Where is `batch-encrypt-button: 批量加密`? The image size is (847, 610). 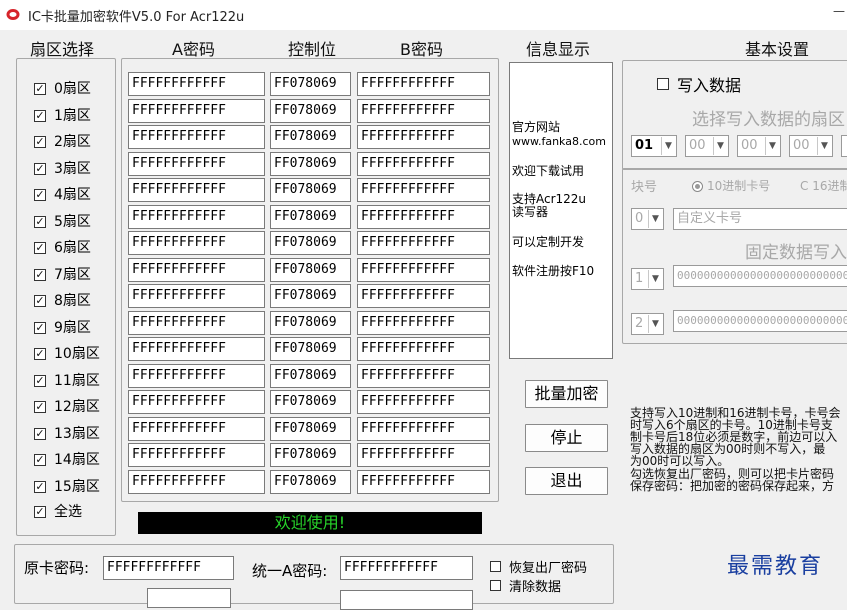 batch-encrypt-button: 批量加密 is located at coordinates (566, 394).